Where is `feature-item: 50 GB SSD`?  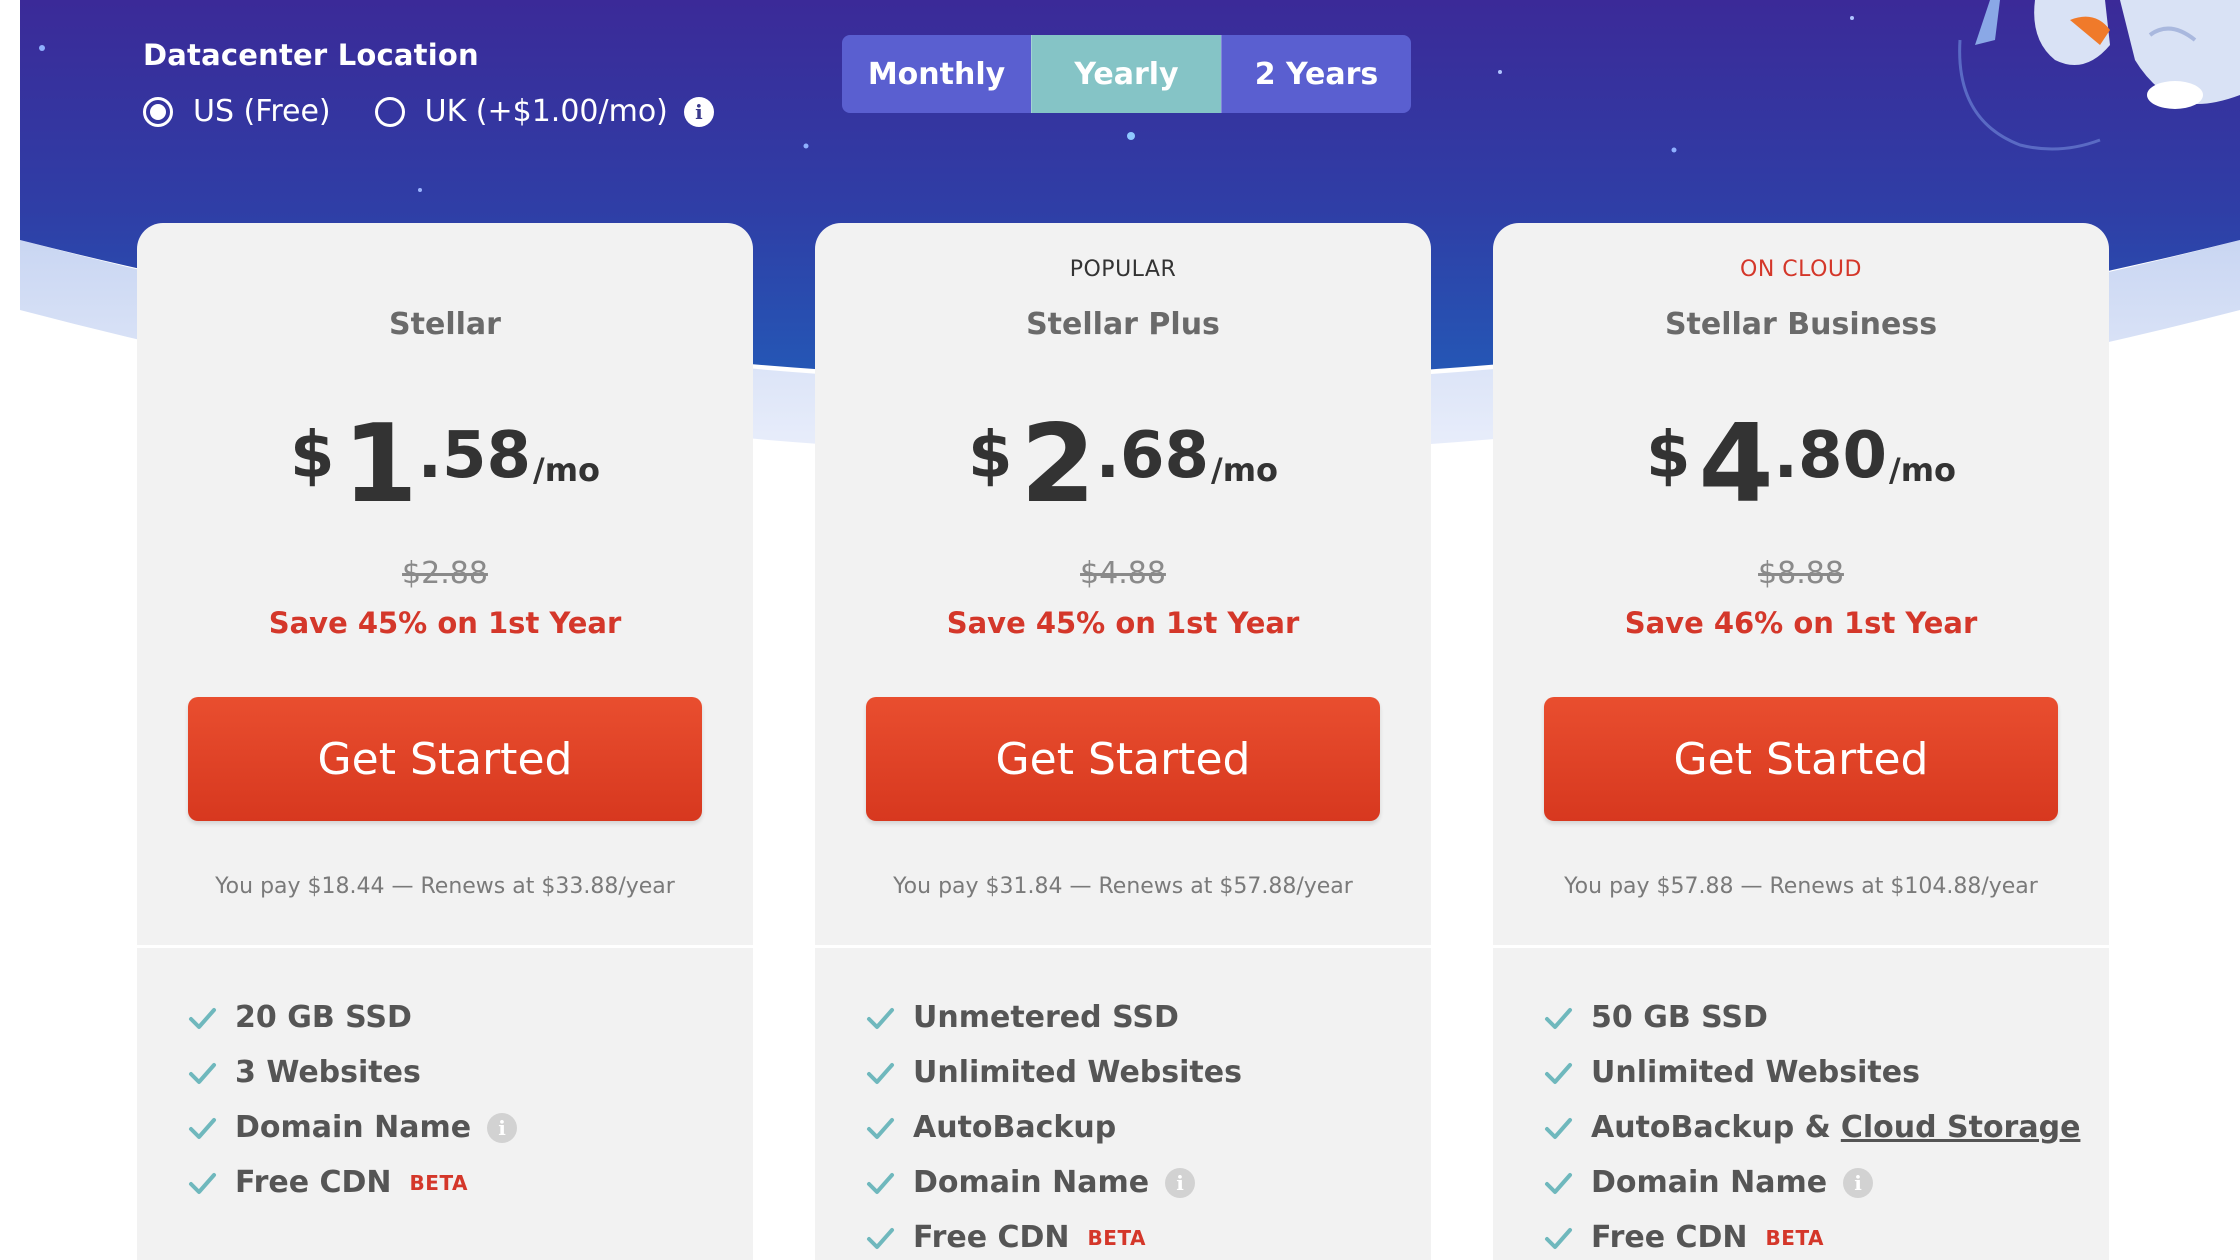
feature-item: 50 GB SSD is located at coordinates (1811, 1017).